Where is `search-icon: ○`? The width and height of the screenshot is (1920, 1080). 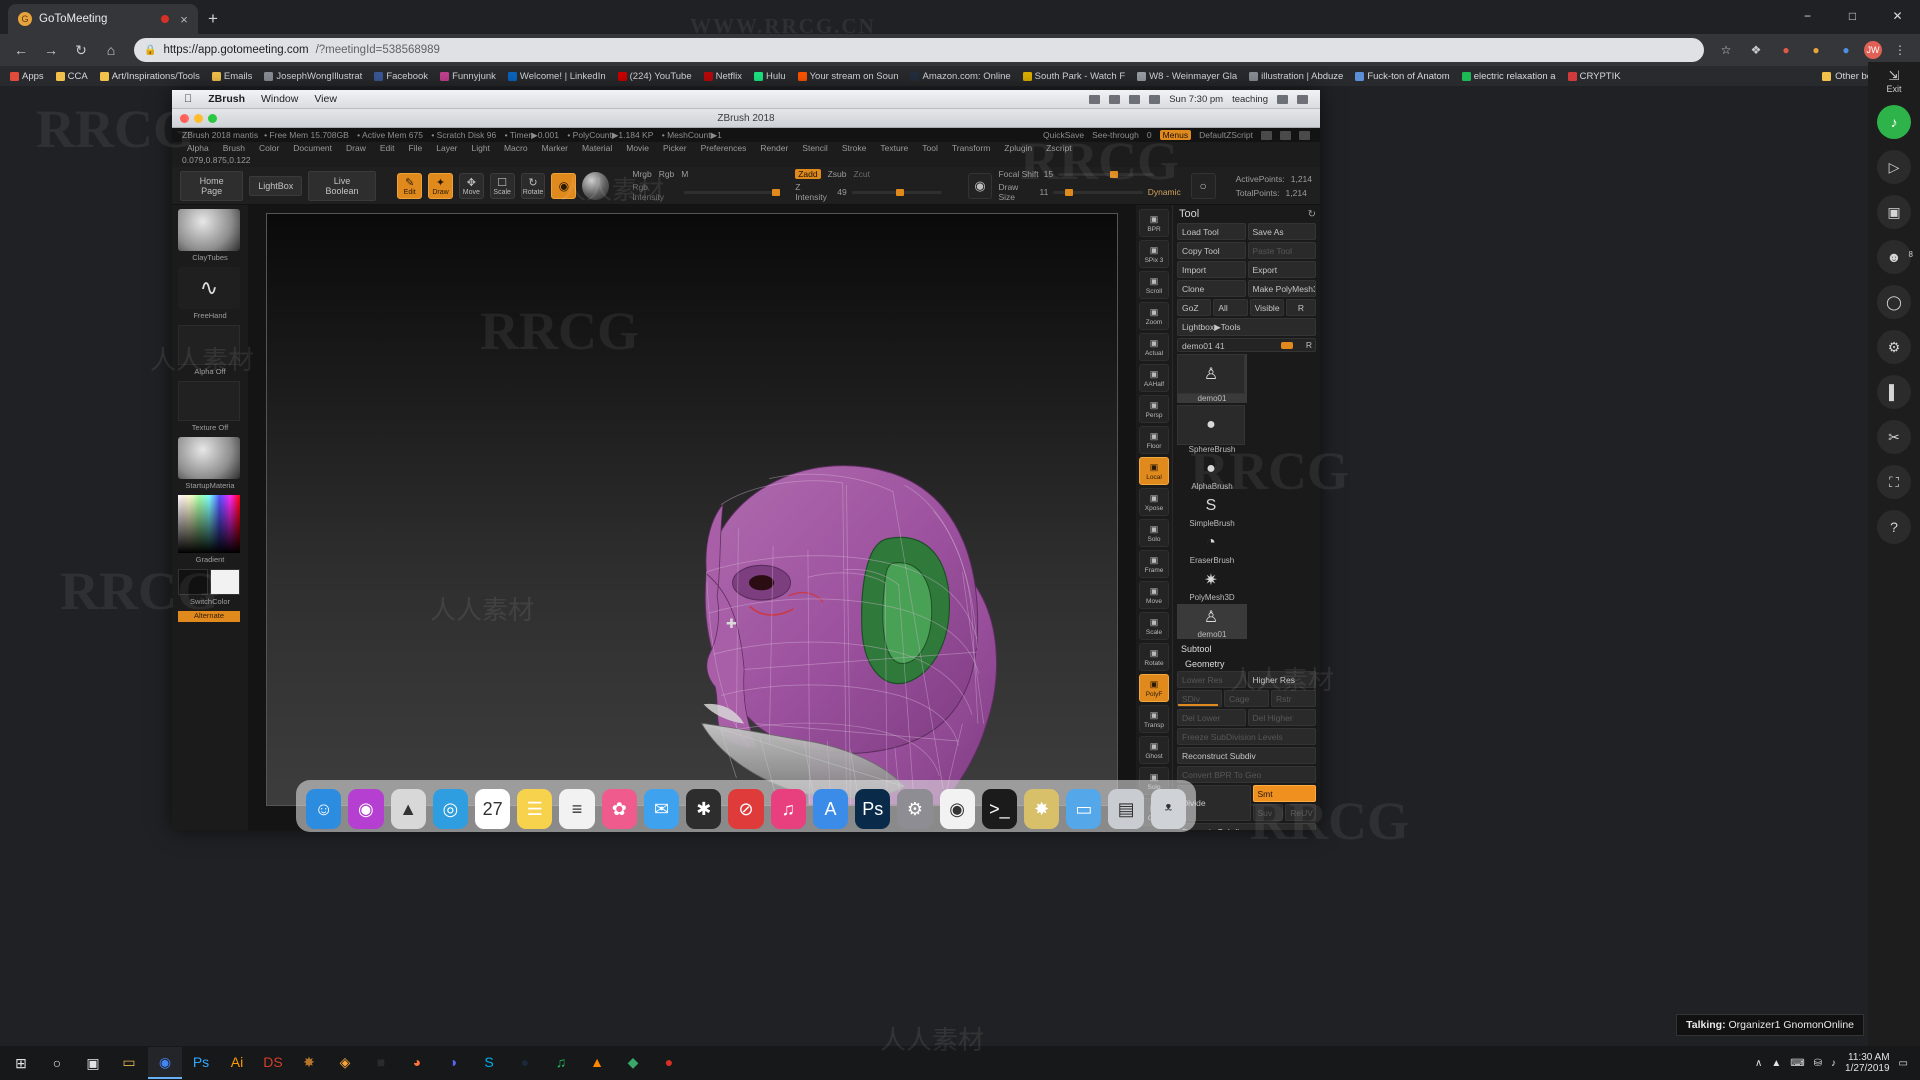
search-icon: ○ is located at coordinates (57, 1063).